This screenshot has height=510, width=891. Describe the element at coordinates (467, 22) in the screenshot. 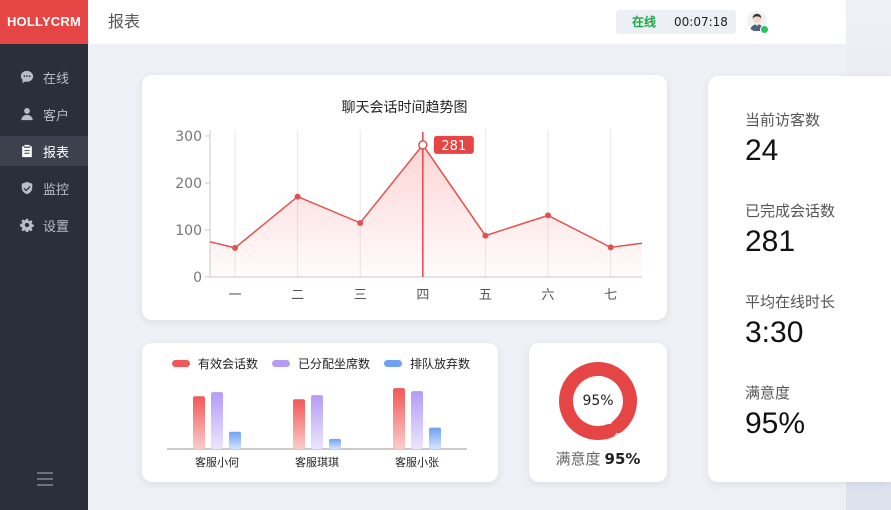

I see `top-bar: 报表 在线 00:07:18` at that location.